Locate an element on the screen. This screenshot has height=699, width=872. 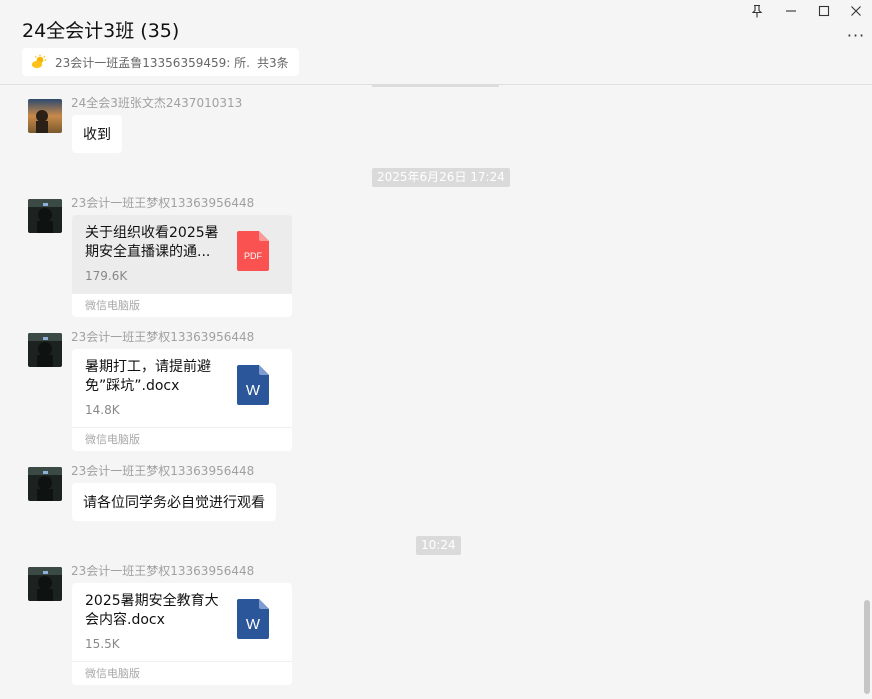
more-icon: ··· is located at coordinates (856, 35).